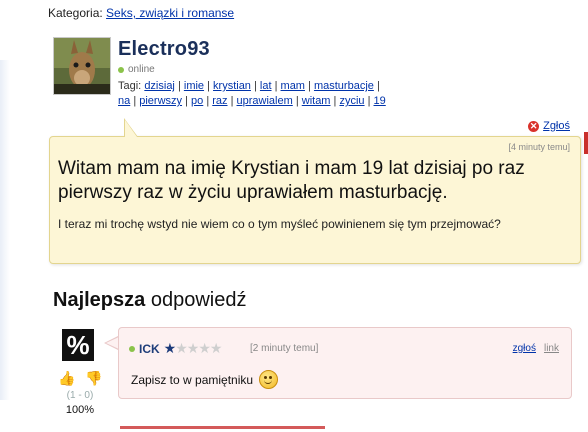 The image size is (588, 432). Describe the element at coordinates (197, 101) in the screenshot. I see `tag-link: po` at that location.